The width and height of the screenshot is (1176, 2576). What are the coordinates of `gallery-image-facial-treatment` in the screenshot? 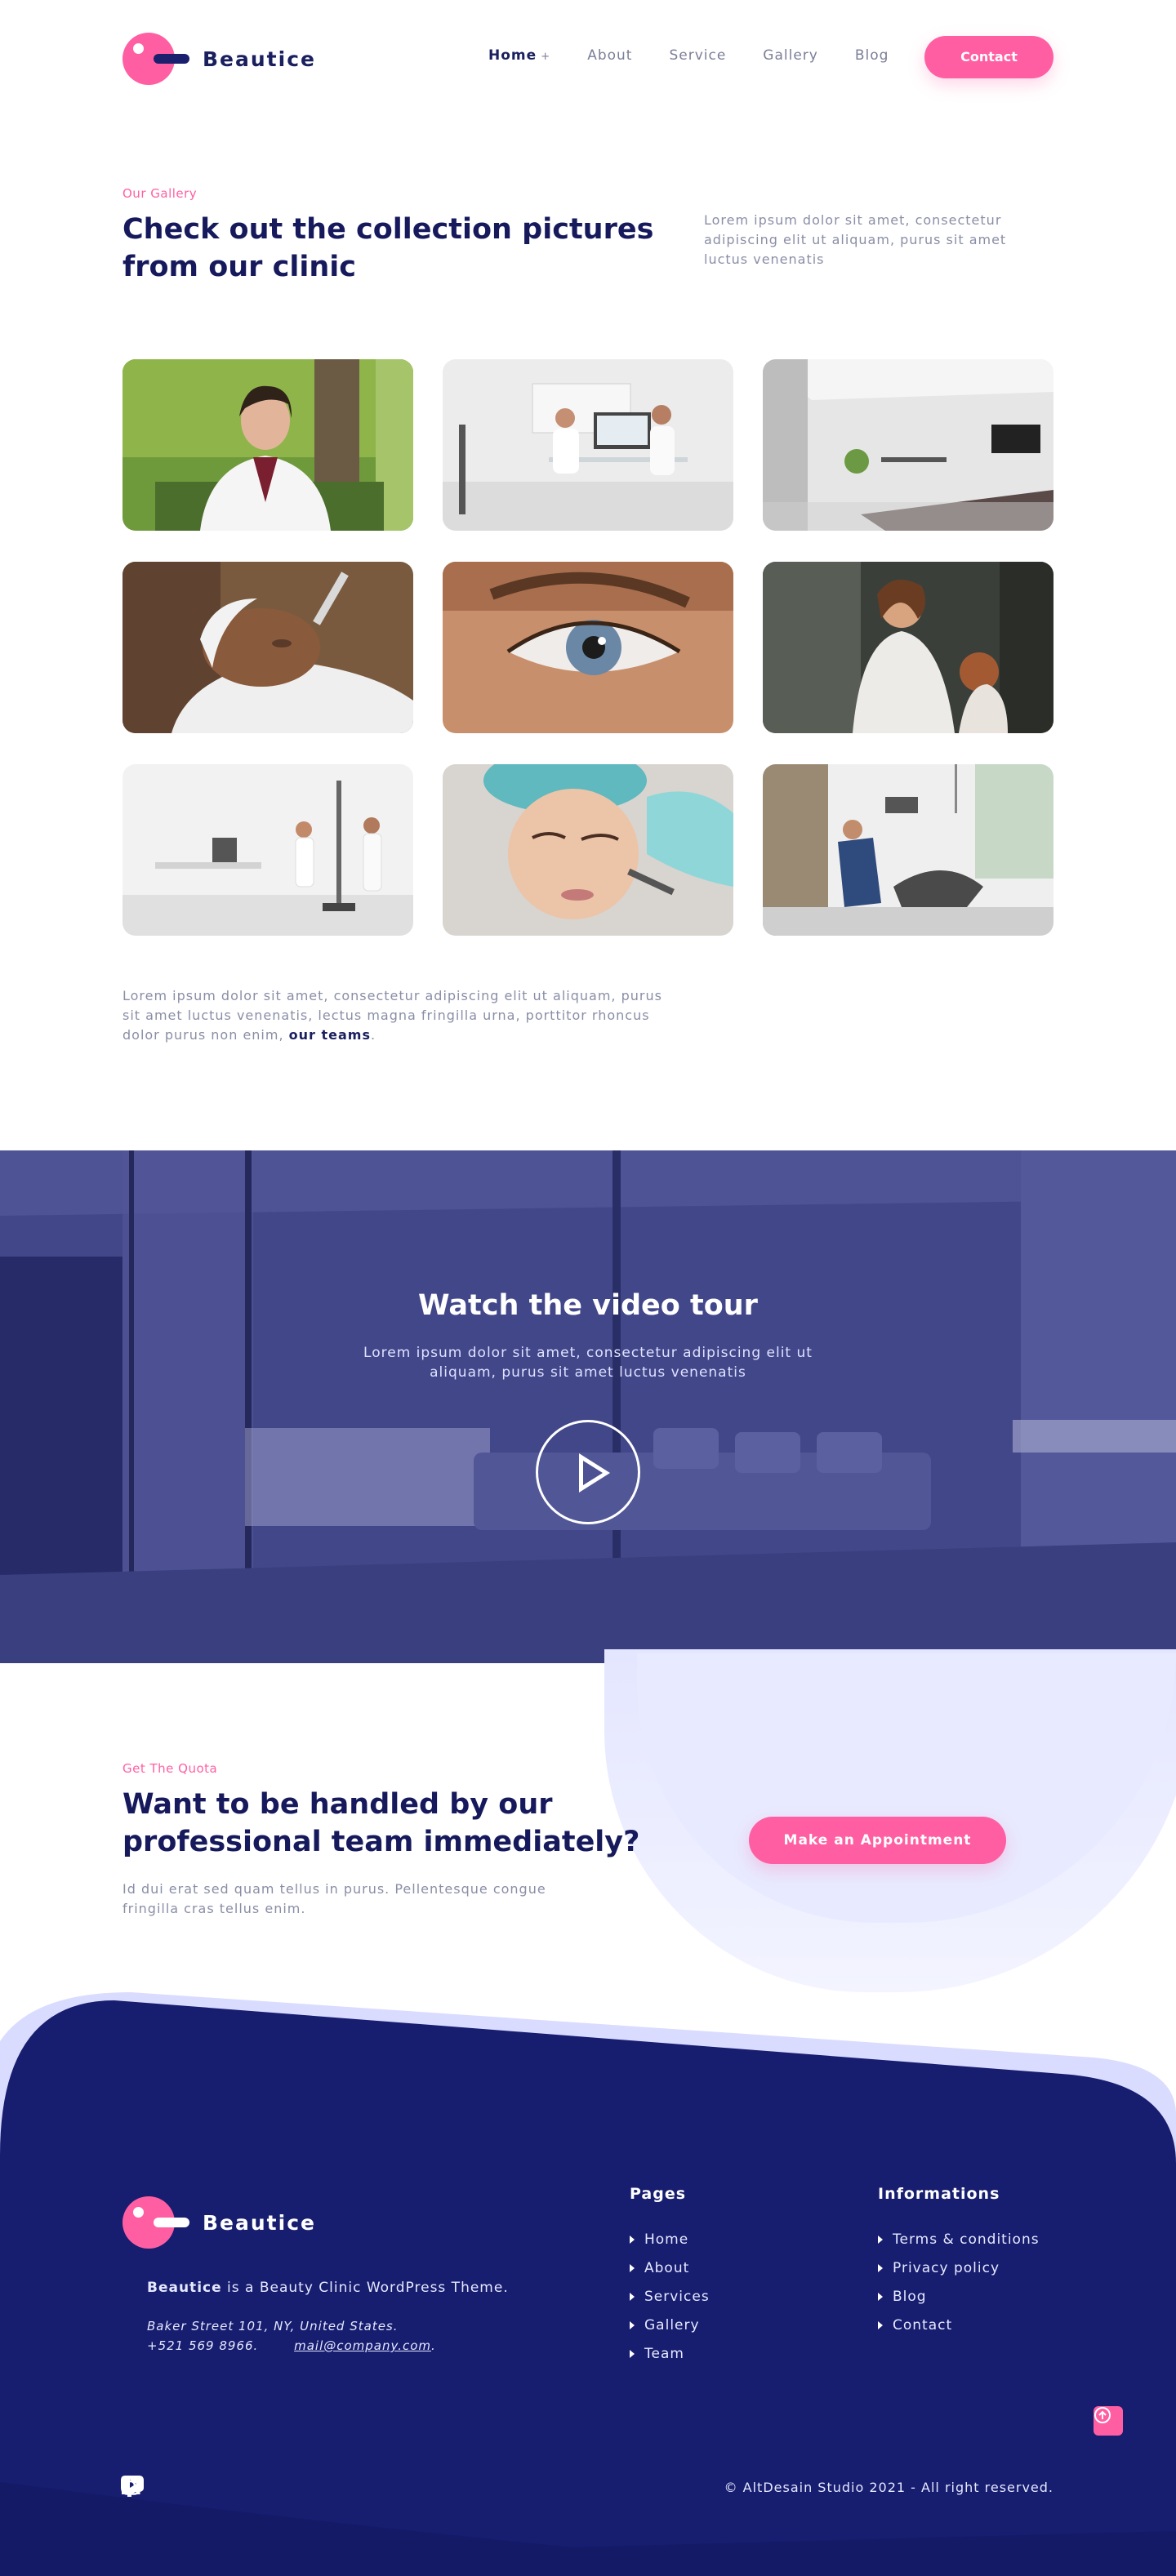 It's located at (588, 850).